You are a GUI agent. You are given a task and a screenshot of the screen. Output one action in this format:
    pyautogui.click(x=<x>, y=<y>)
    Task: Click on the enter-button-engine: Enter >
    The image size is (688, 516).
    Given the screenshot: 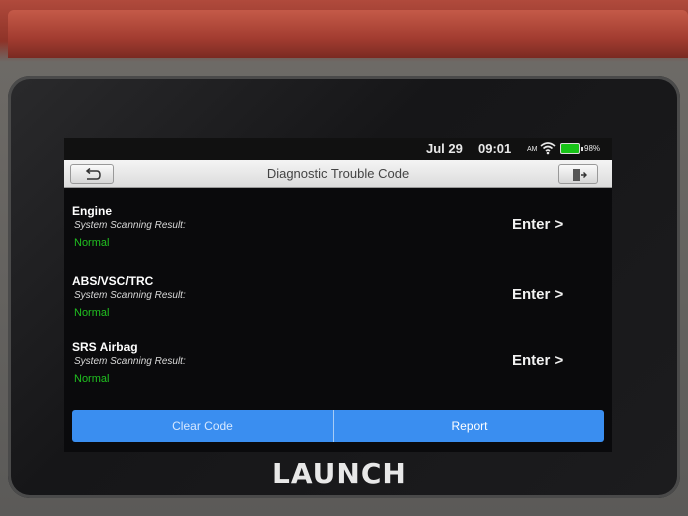 What is the action you would take?
    pyautogui.click(x=537, y=224)
    